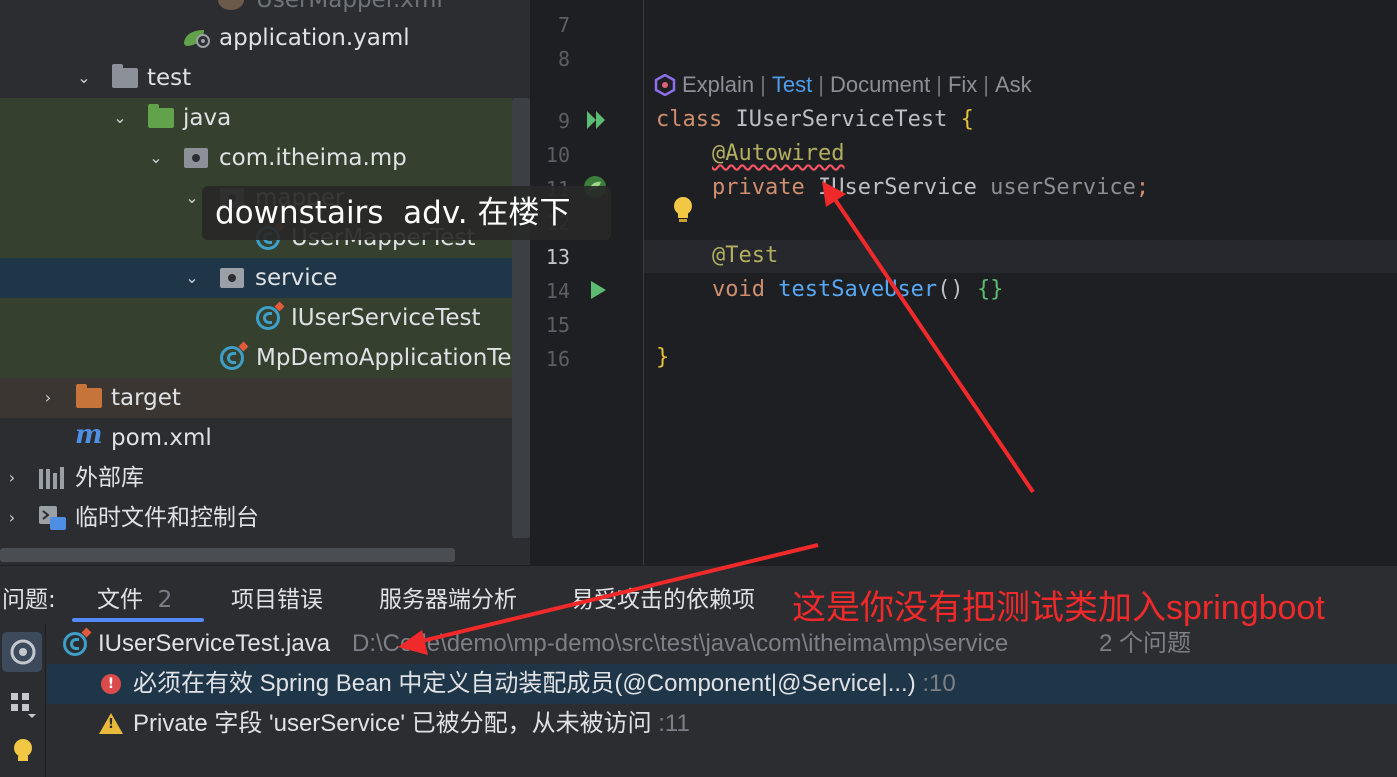 This screenshot has width=1397, height=777. I want to click on group-by-icon, so click(23, 705).